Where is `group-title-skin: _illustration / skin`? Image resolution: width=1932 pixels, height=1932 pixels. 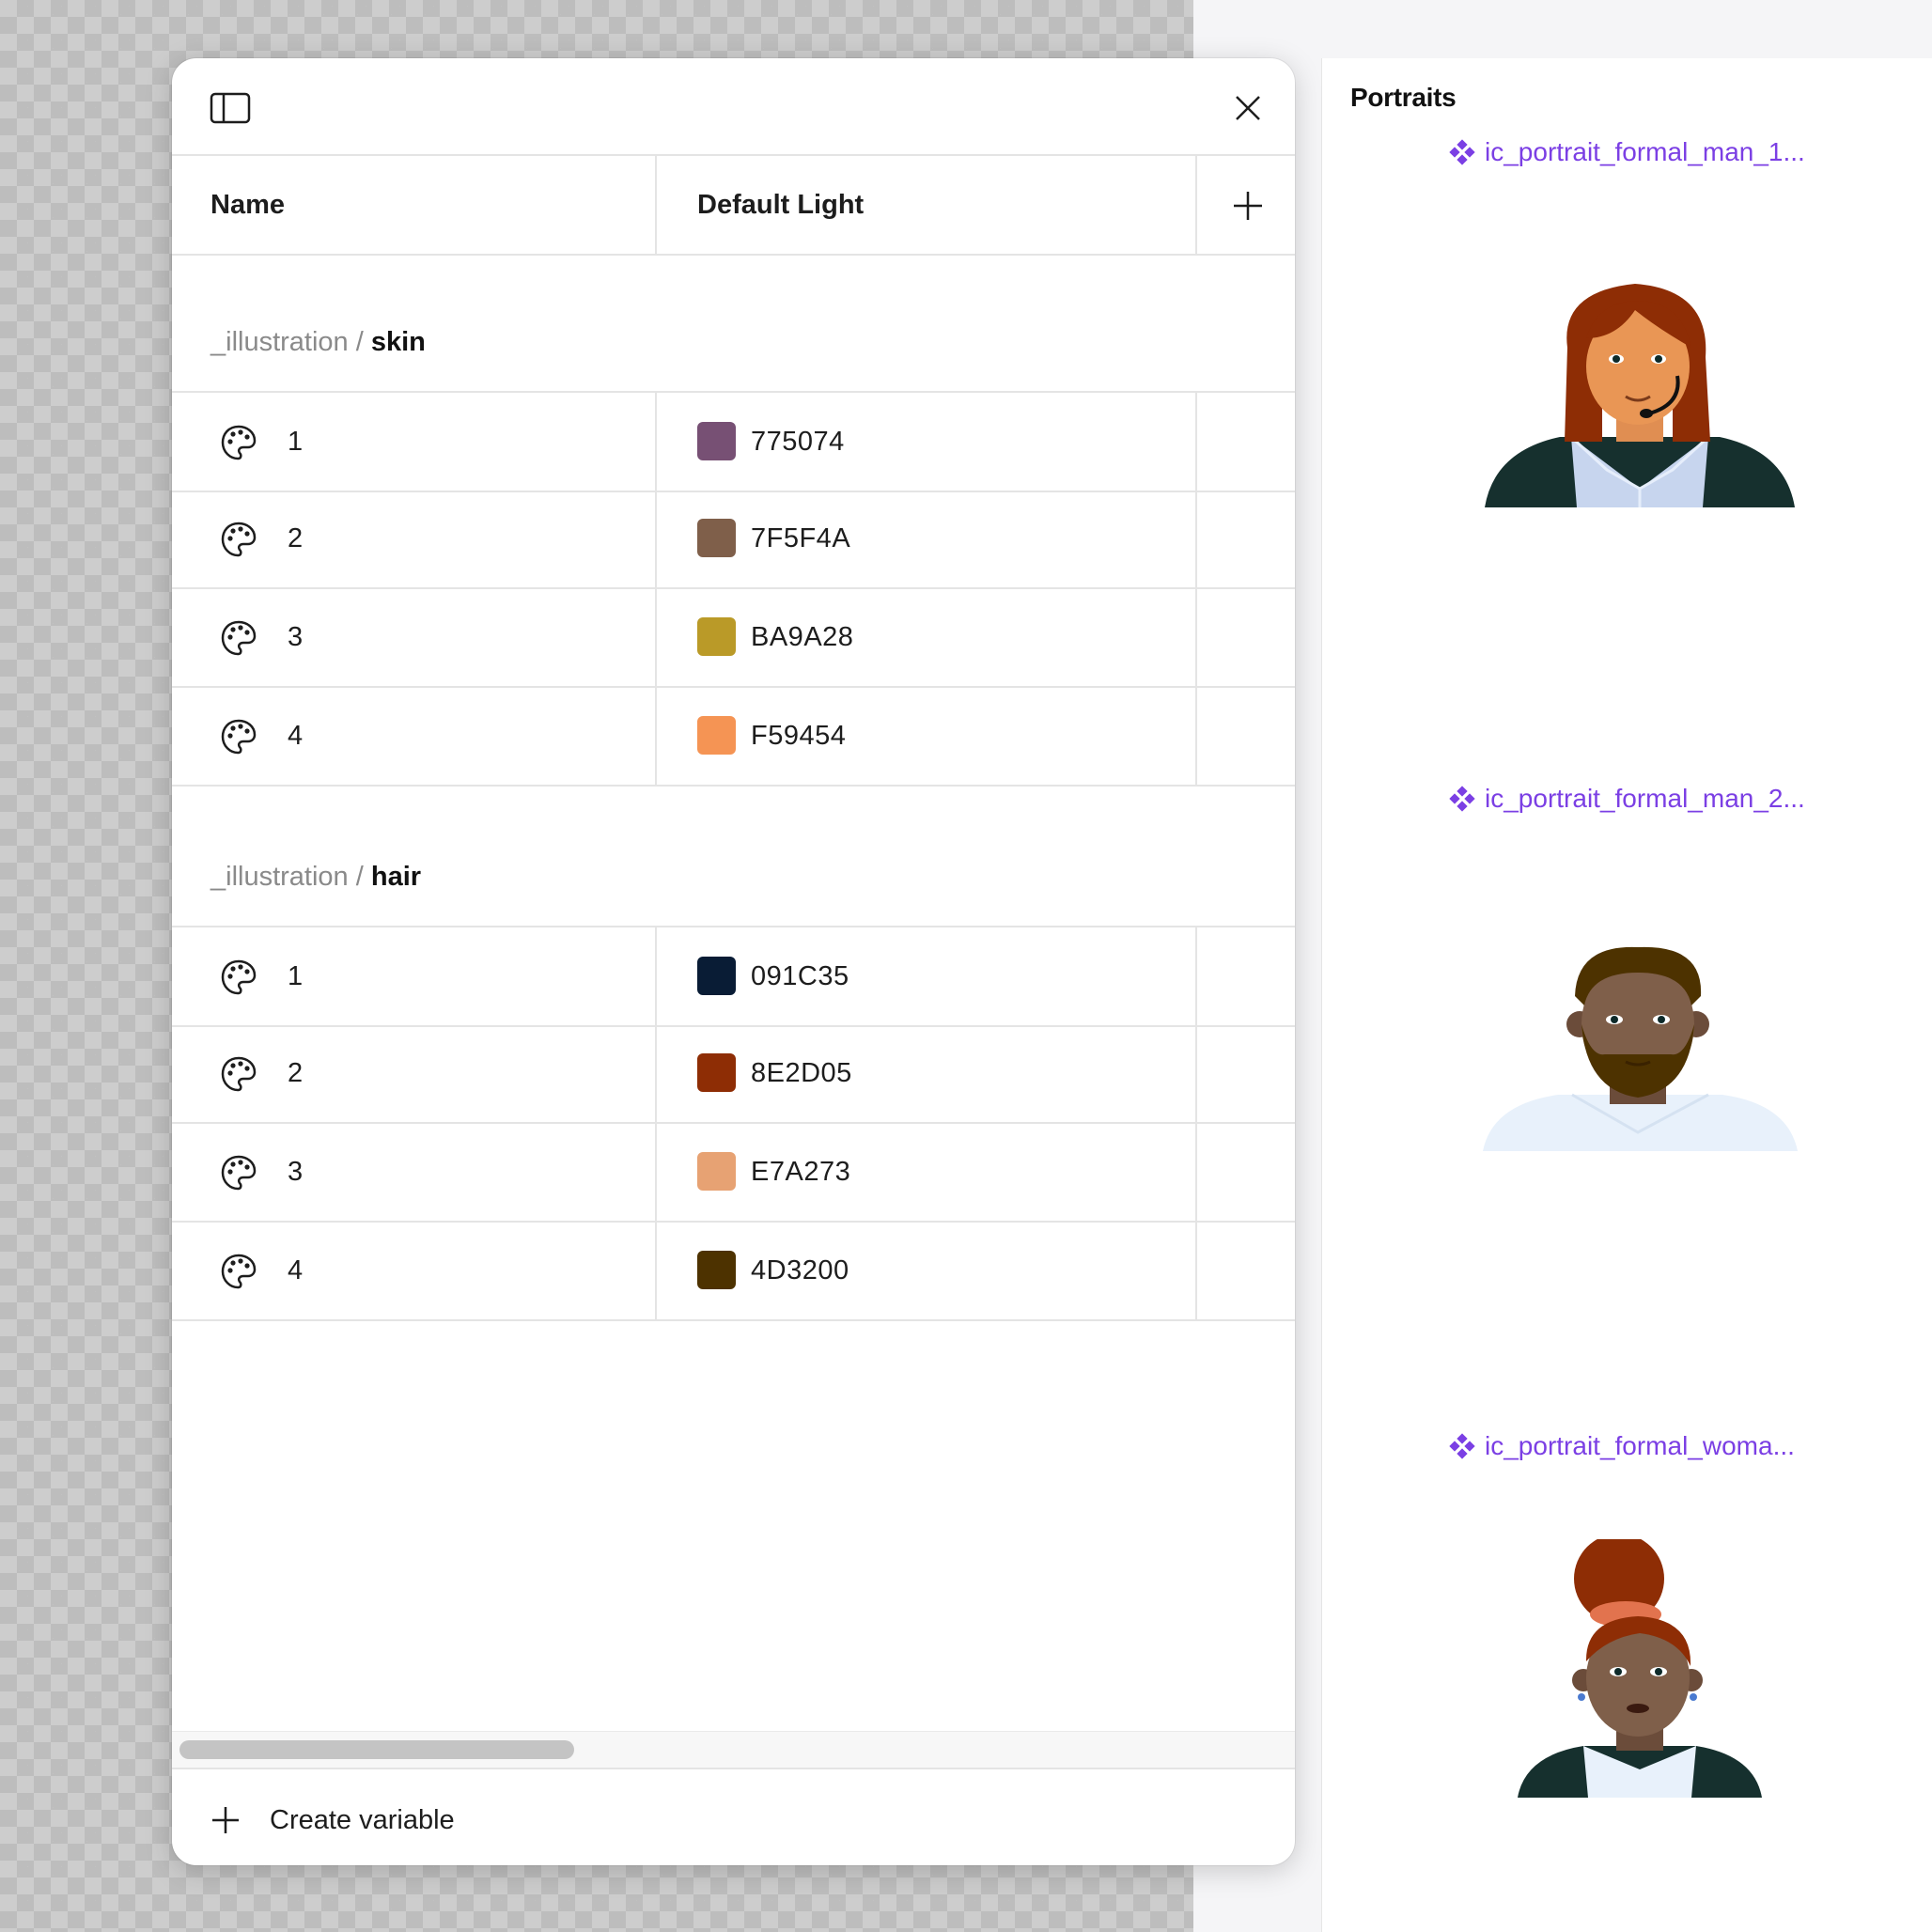 group-title-skin: _illustration / skin is located at coordinates (318, 342).